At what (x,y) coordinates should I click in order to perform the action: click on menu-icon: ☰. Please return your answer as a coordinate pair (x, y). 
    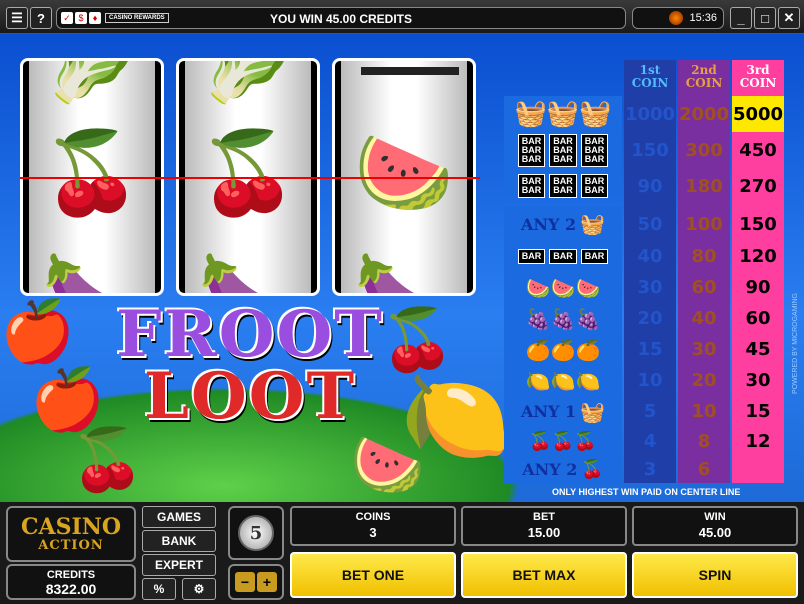
    Looking at the image, I should click on (17, 18).